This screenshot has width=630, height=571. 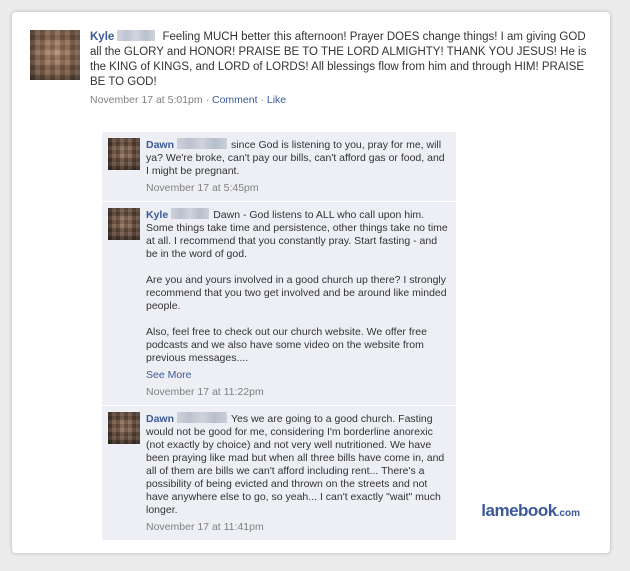 What do you see at coordinates (519, 510) in the screenshot?
I see `logo-wordmark: lamebook` at bounding box center [519, 510].